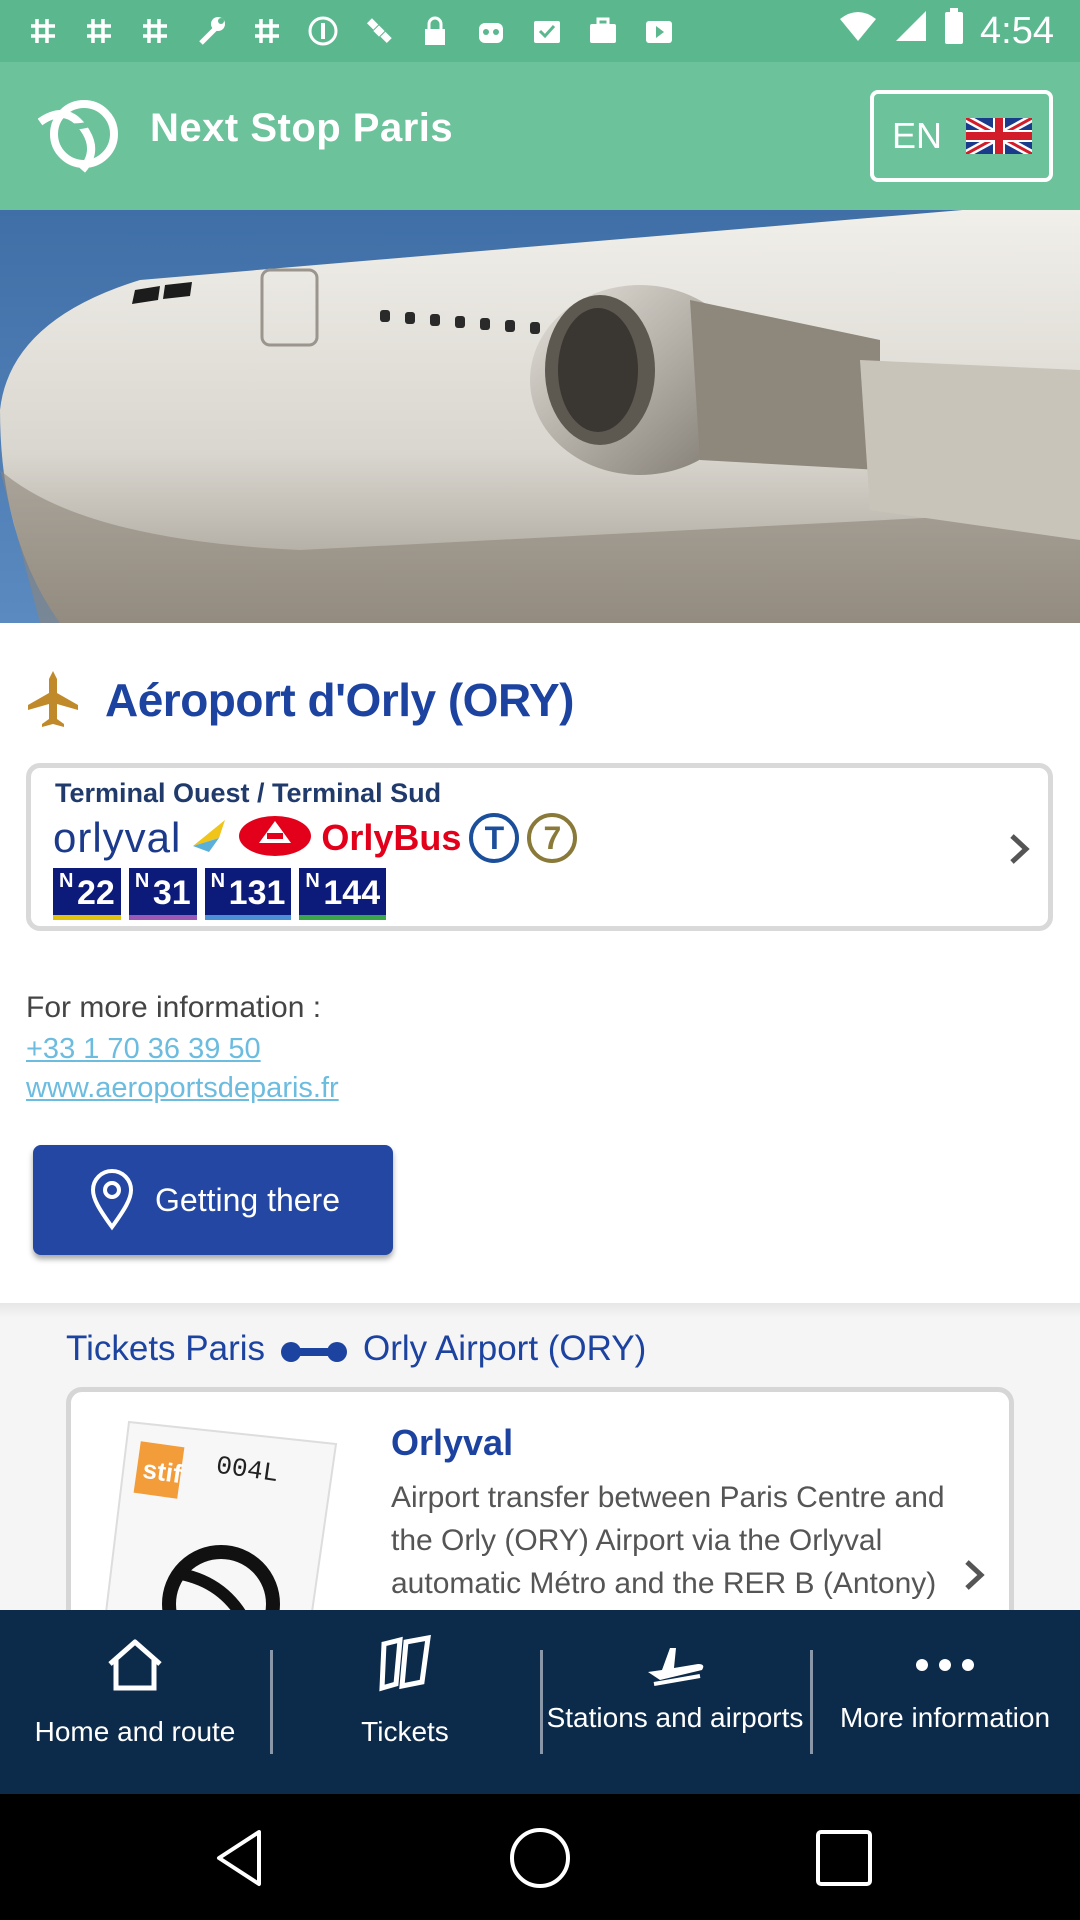 This screenshot has height=1920, width=1080. Describe the element at coordinates (143, 1049) in the screenshot. I see `phone-link: +33 1 70 36 39 50` at that location.